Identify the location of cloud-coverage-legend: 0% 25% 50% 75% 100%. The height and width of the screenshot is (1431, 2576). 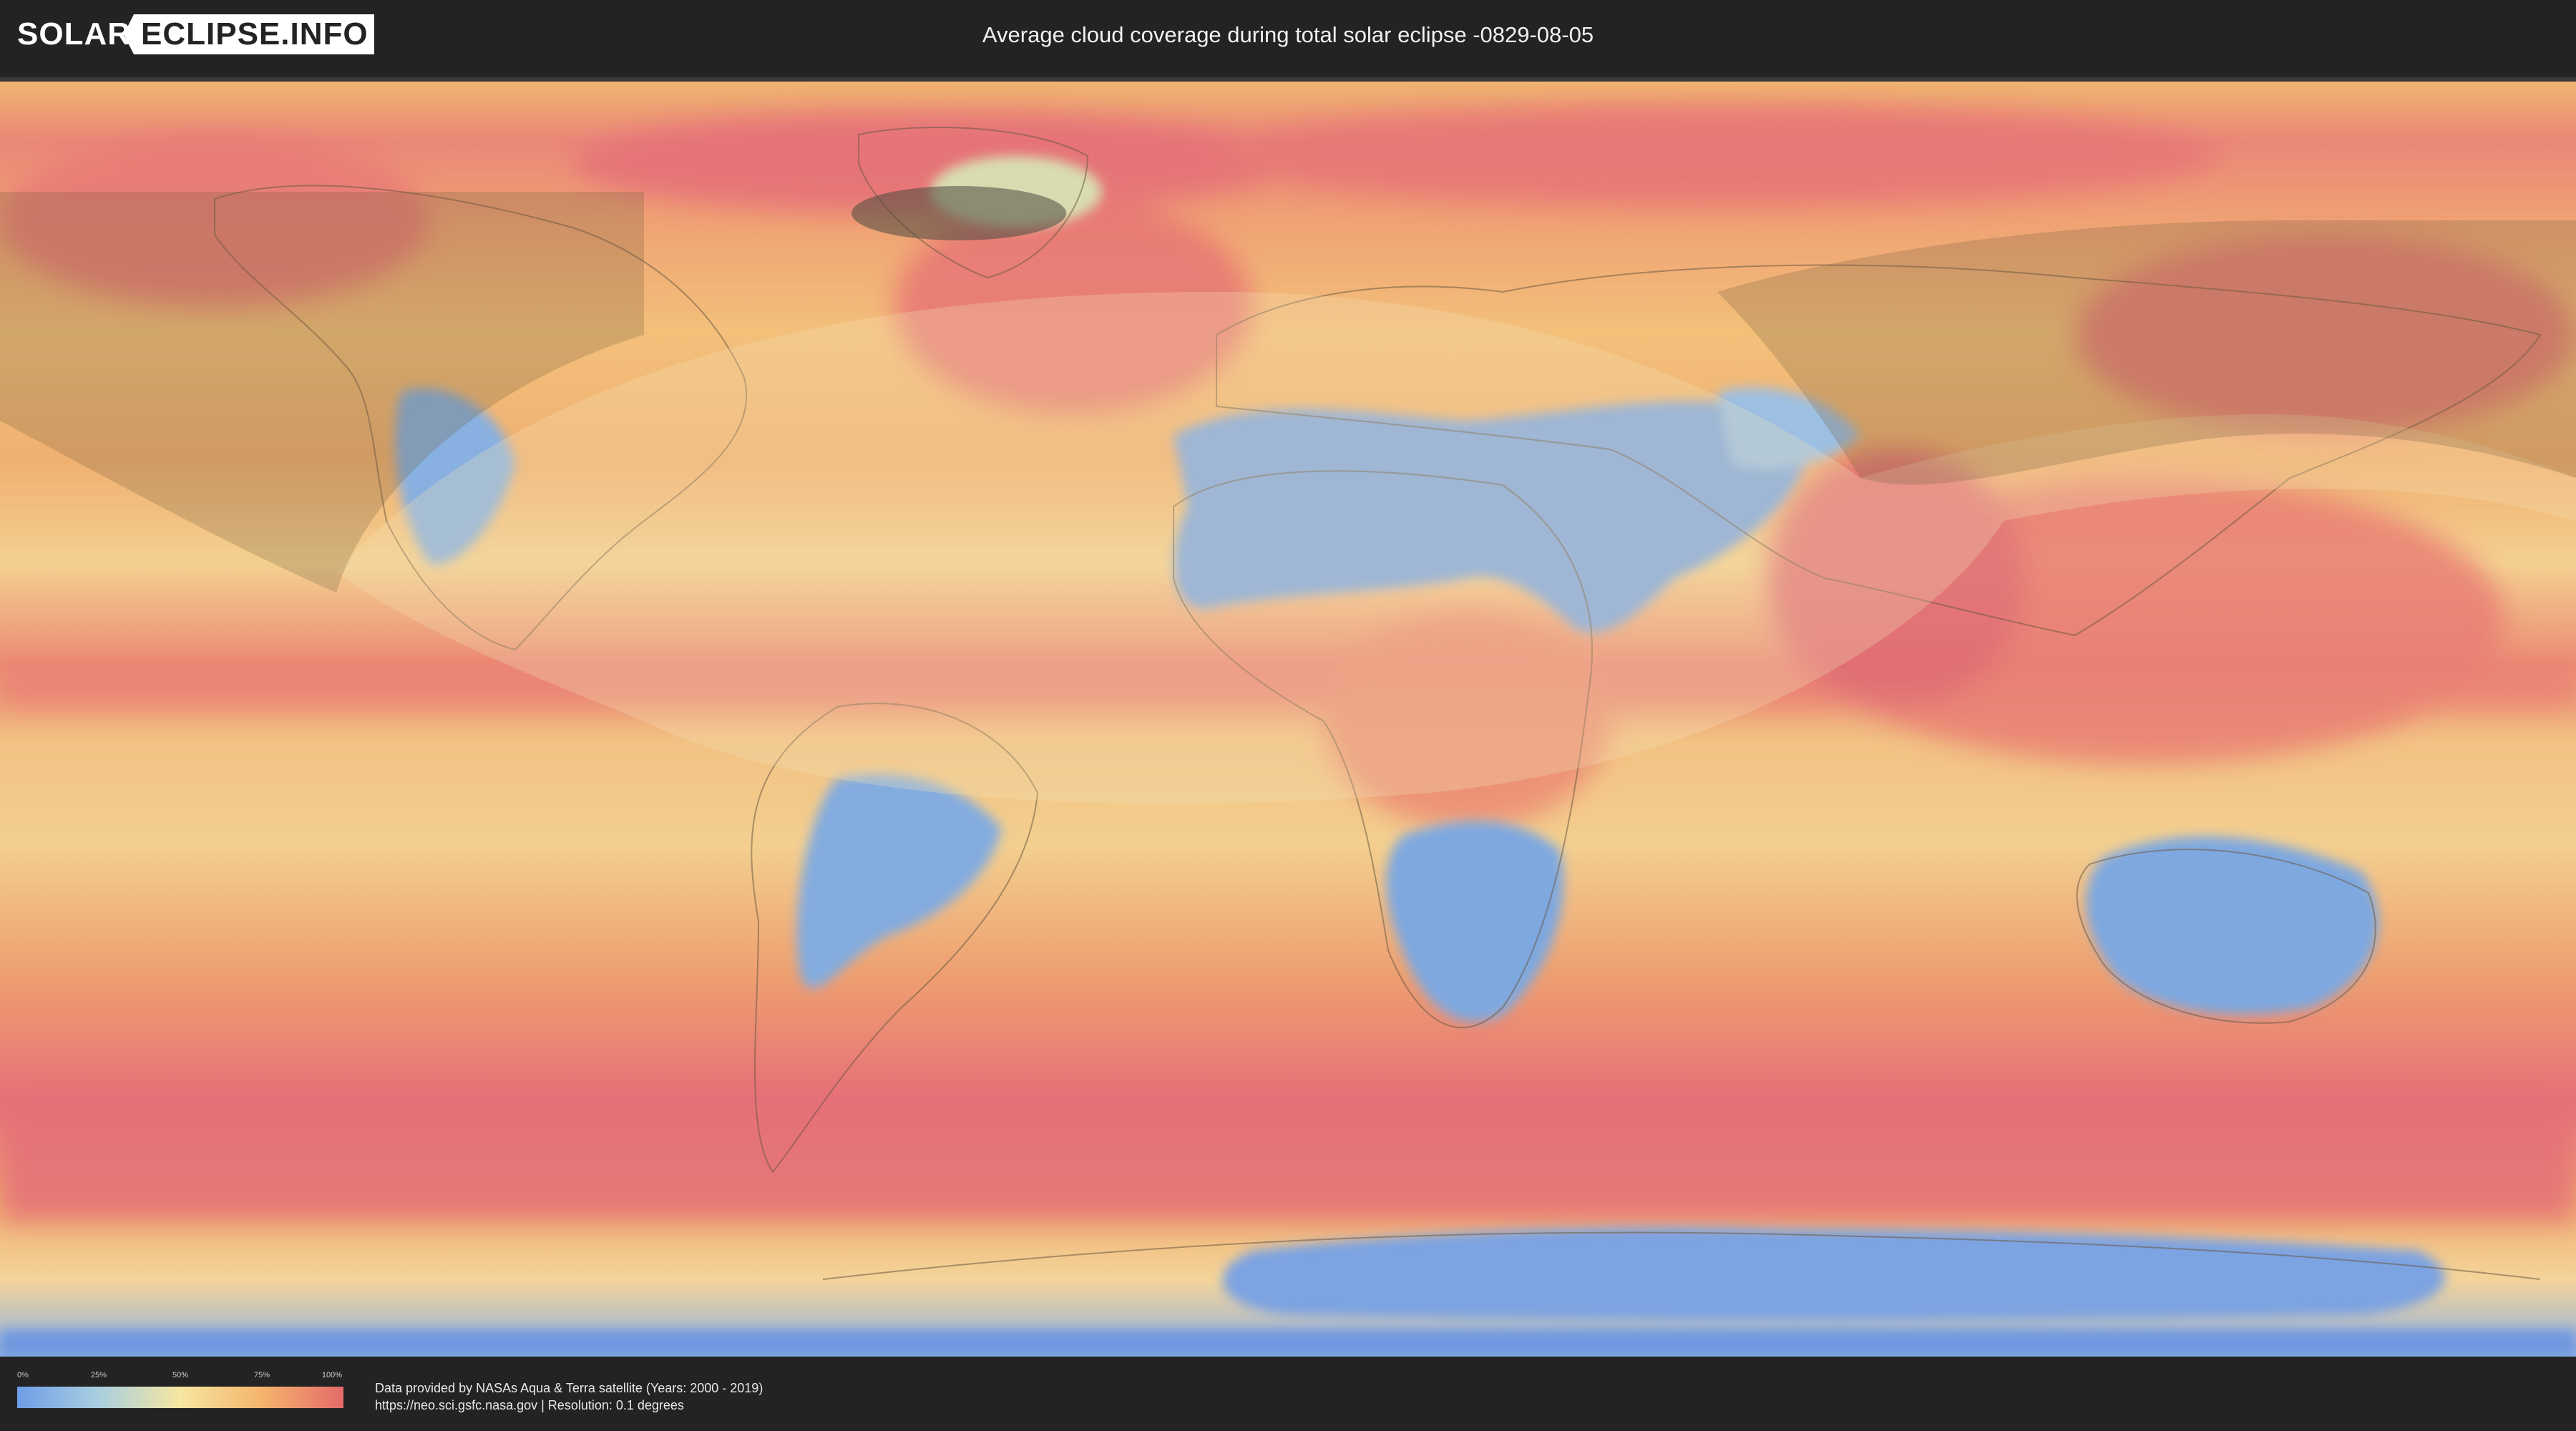
(180, 1391).